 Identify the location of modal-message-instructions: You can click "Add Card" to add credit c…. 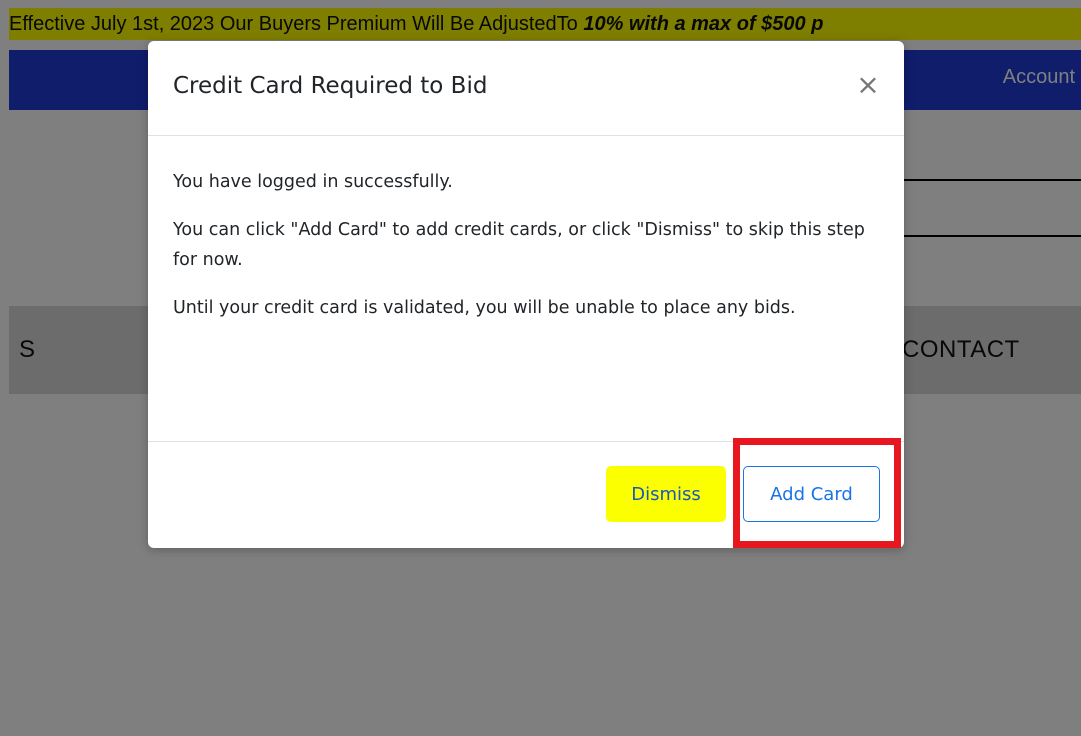
(519, 245).